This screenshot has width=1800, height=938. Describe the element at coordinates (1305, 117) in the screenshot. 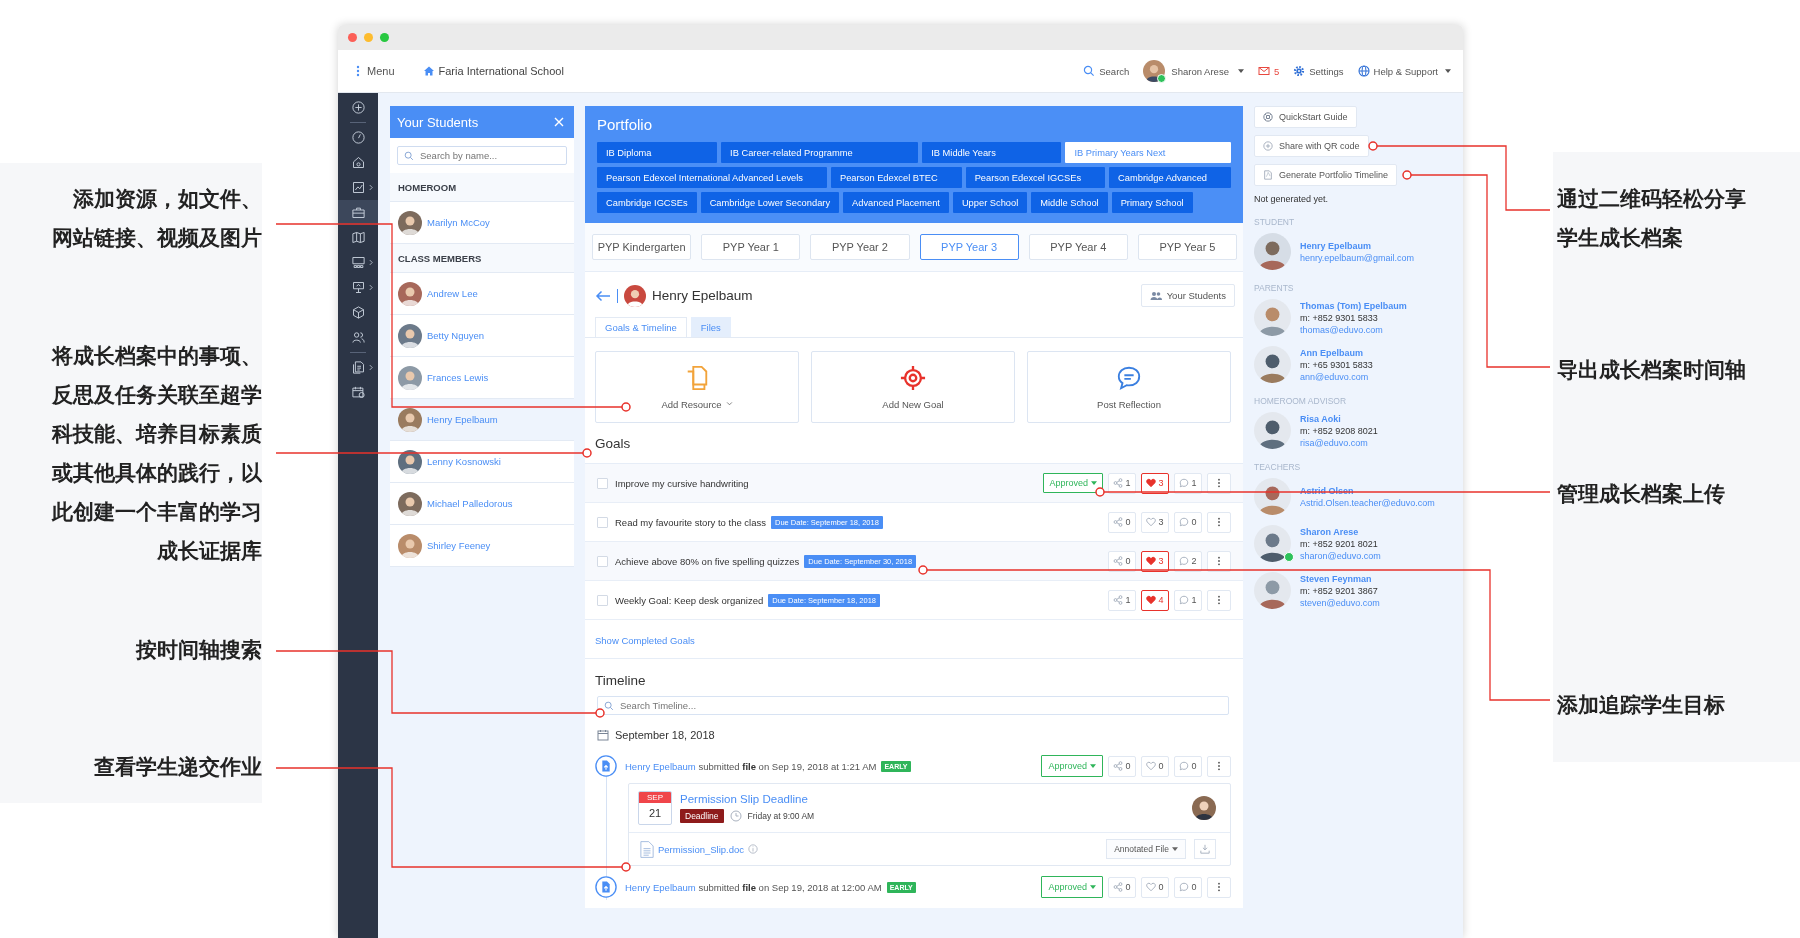

I see `side-button: QuickStart Guide` at that location.